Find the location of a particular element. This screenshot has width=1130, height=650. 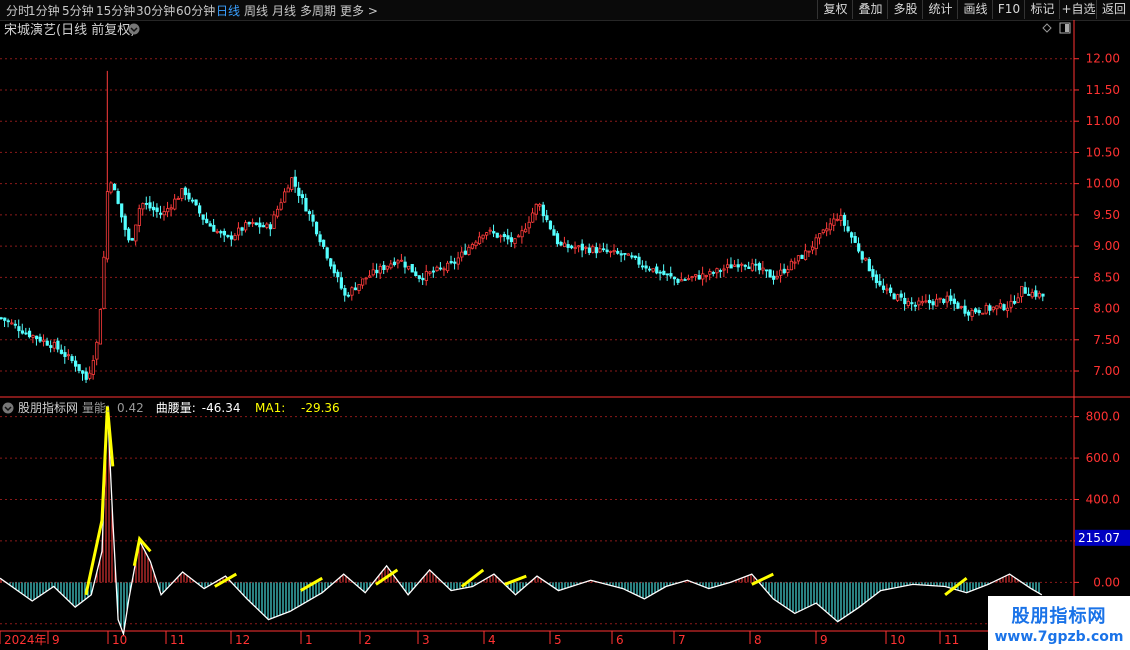

period-7: 周线 is located at coordinates (256, 10).